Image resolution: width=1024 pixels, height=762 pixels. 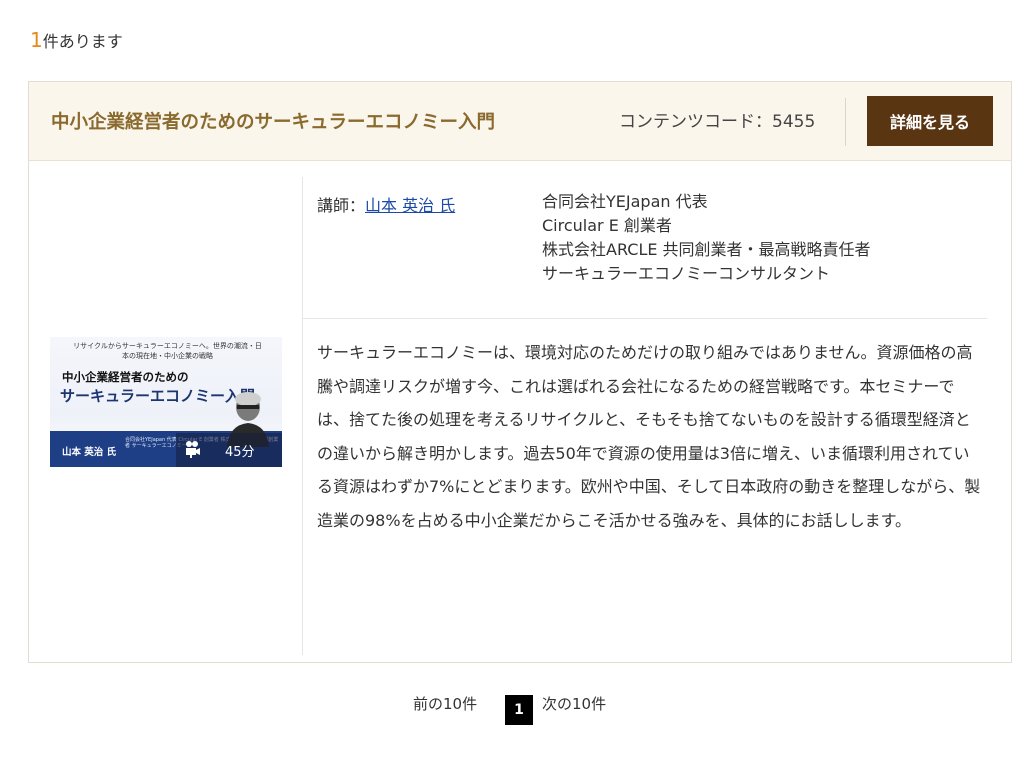 I want to click on thumbnail-lecturer-name: 山本 英治 氏, so click(x=89, y=452).